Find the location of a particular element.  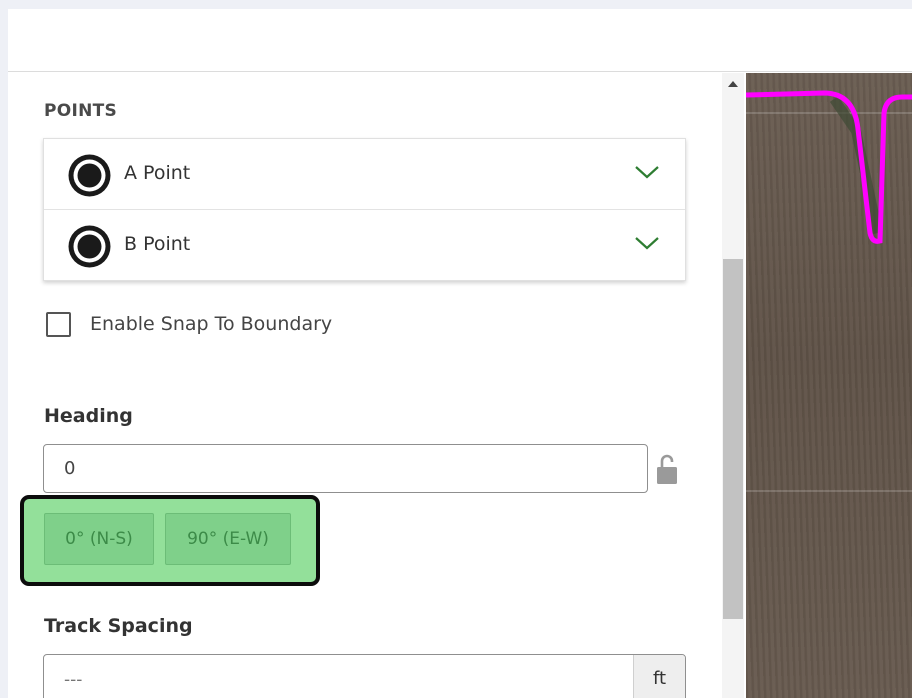

field-boundary-overlay is located at coordinates (829, 291).